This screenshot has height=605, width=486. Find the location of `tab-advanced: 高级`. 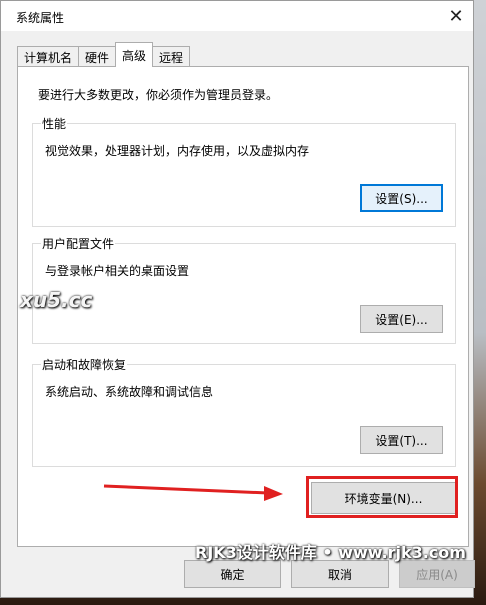

tab-advanced: 高级 is located at coordinates (134, 54).